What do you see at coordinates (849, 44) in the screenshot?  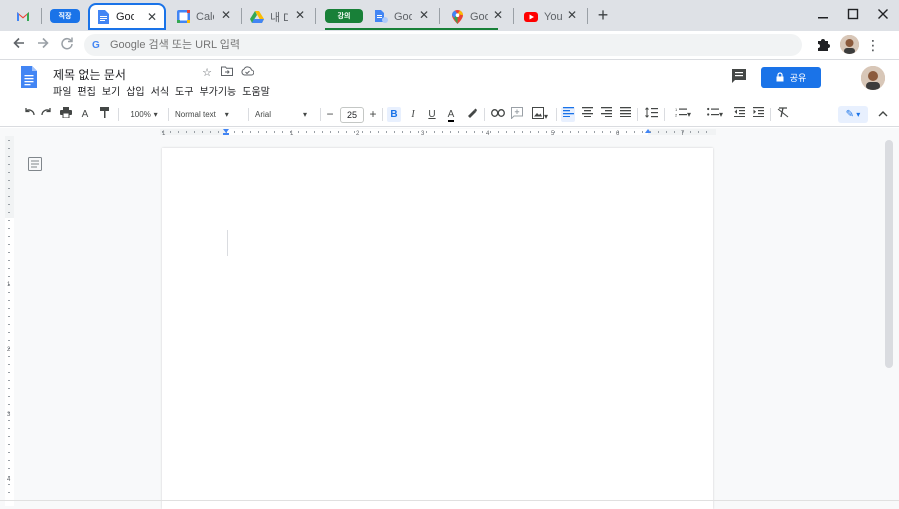 I see `profile-avatar-small` at bounding box center [849, 44].